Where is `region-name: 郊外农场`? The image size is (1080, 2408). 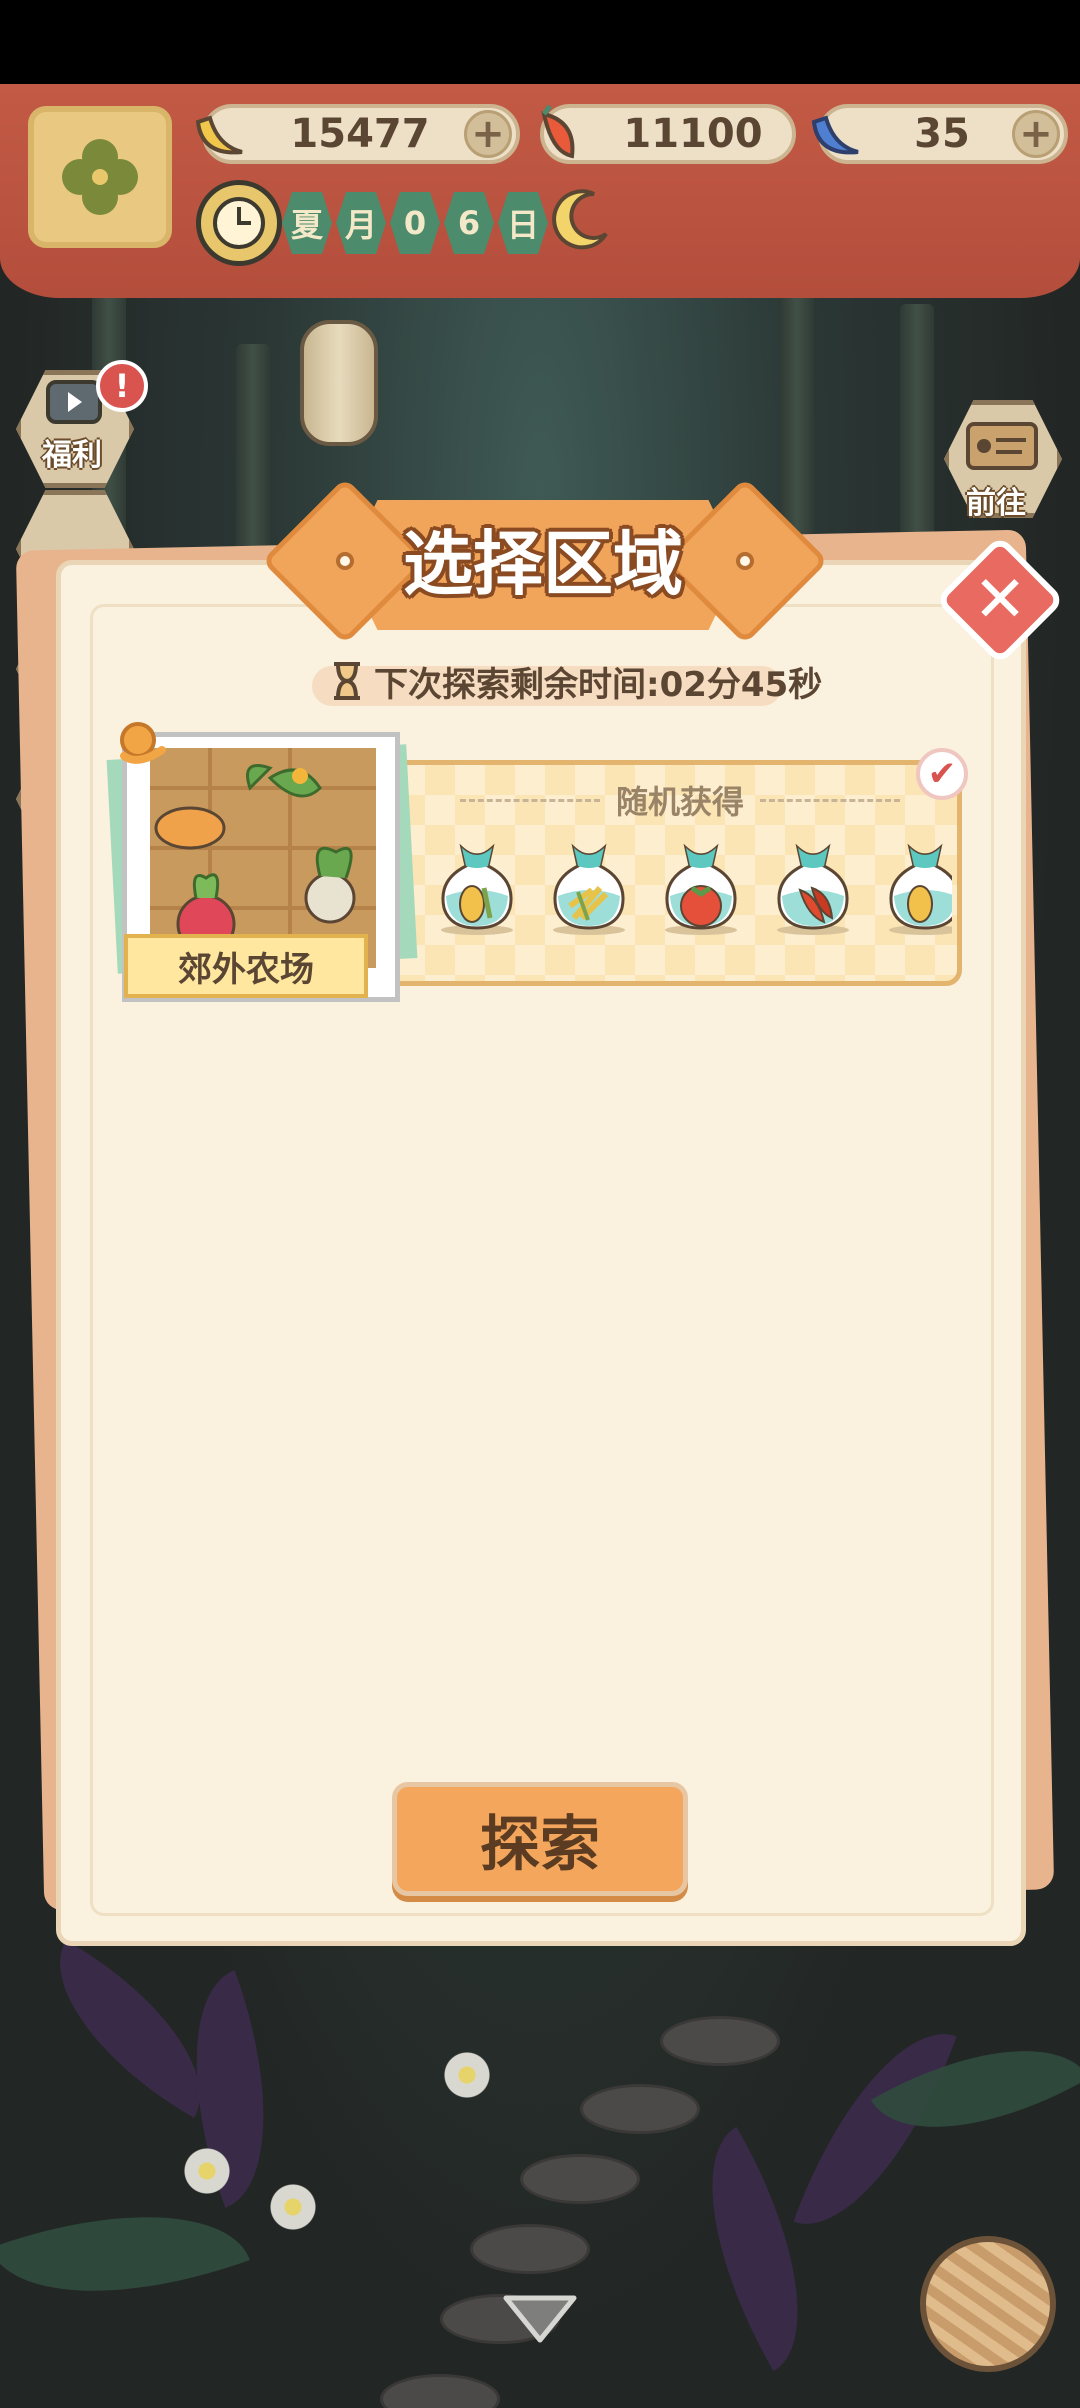 region-name: 郊外农场 is located at coordinates (246, 966).